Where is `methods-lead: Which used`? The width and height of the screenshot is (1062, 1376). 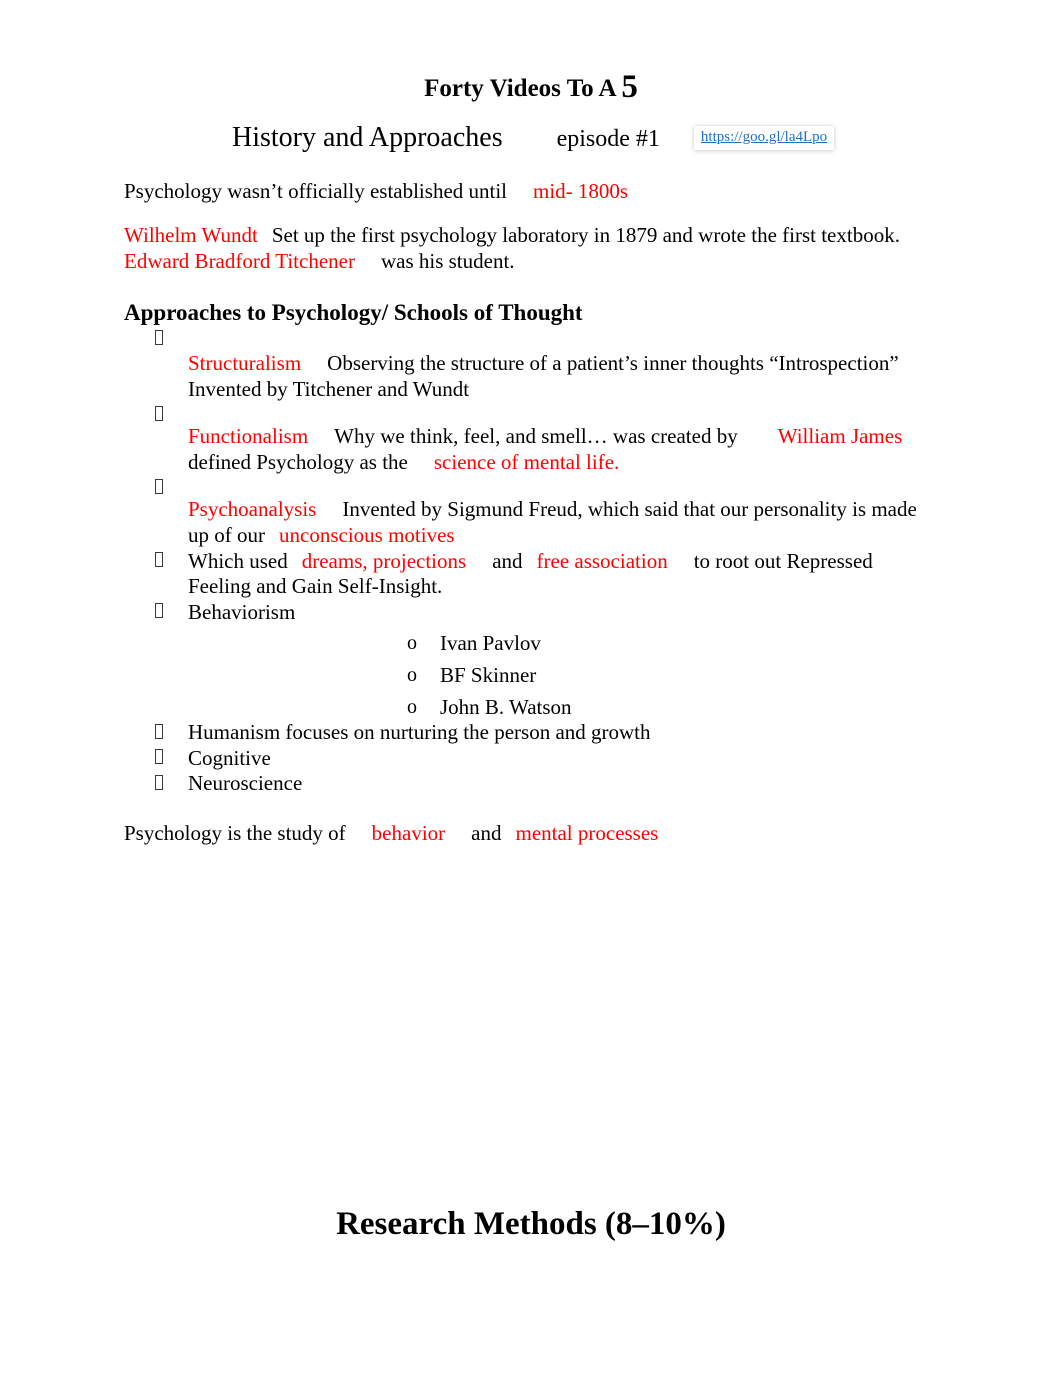 methods-lead: Which used is located at coordinates (238, 560).